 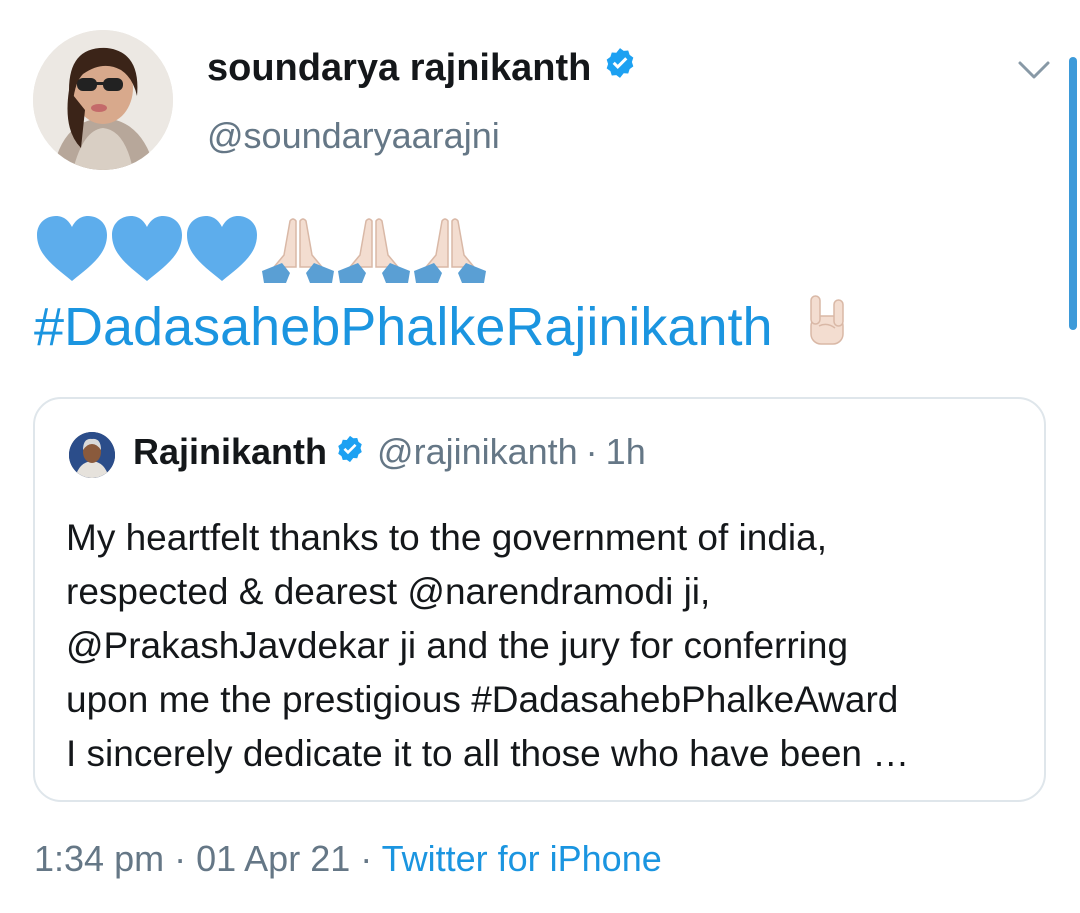 What do you see at coordinates (273, 858) in the screenshot?
I see `tweet-date: 01 Apr 21` at bounding box center [273, 858].